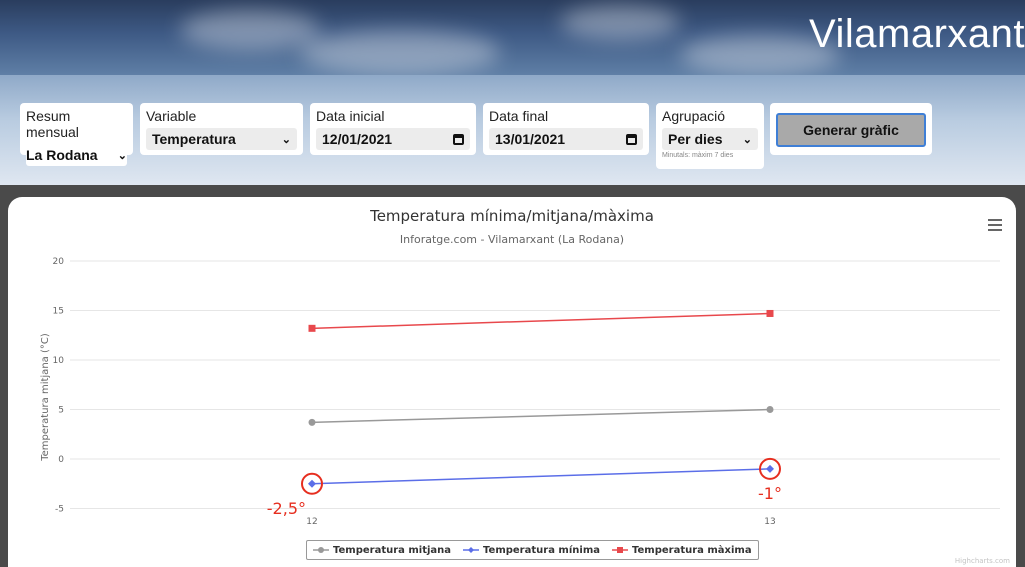 This screenshot has width=1025, height=567. What do you see at coordinates (59, 361) in the screenshot?
I see `y-tick-label: 10` at bounding box center [59, 361].